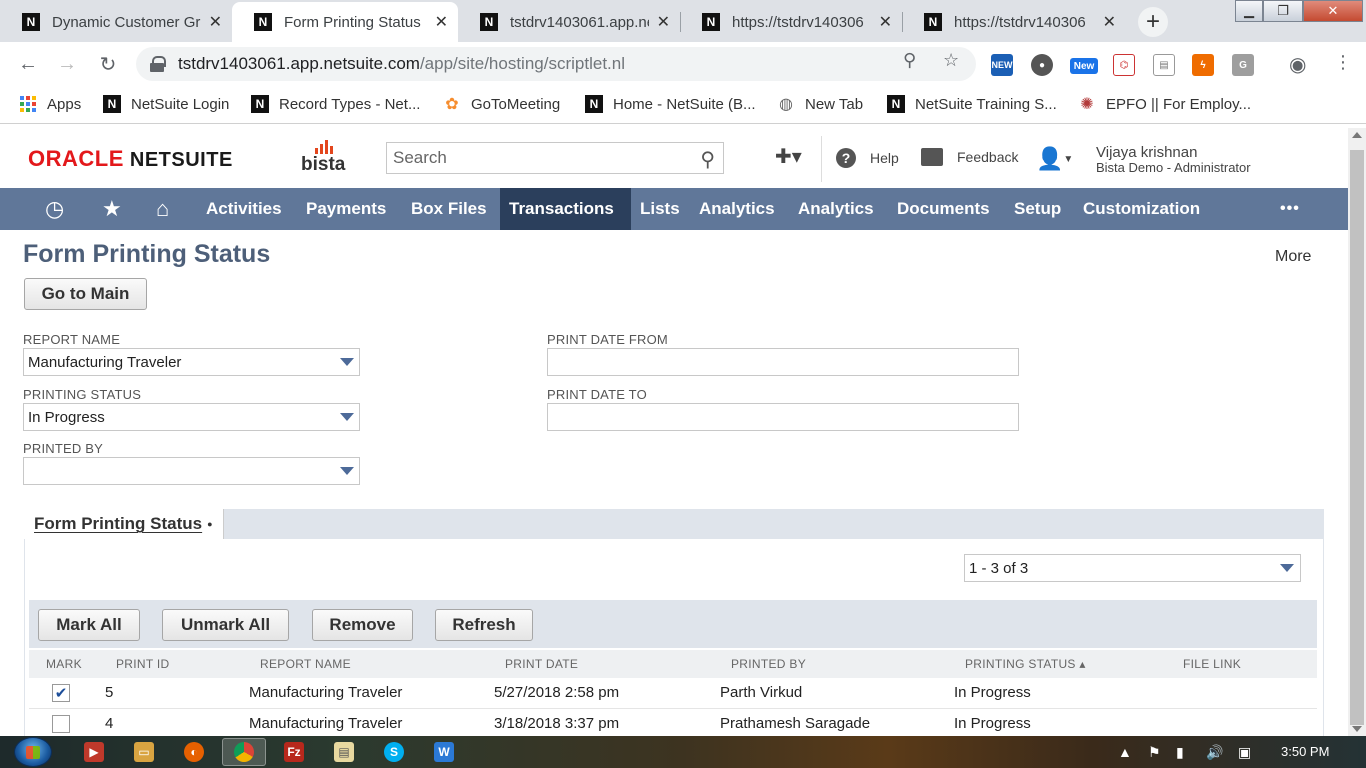 Image resolution: width=1366 pixels, height=768 pixels. I want to click on feedback-link: Feedback, so click(969, 157).